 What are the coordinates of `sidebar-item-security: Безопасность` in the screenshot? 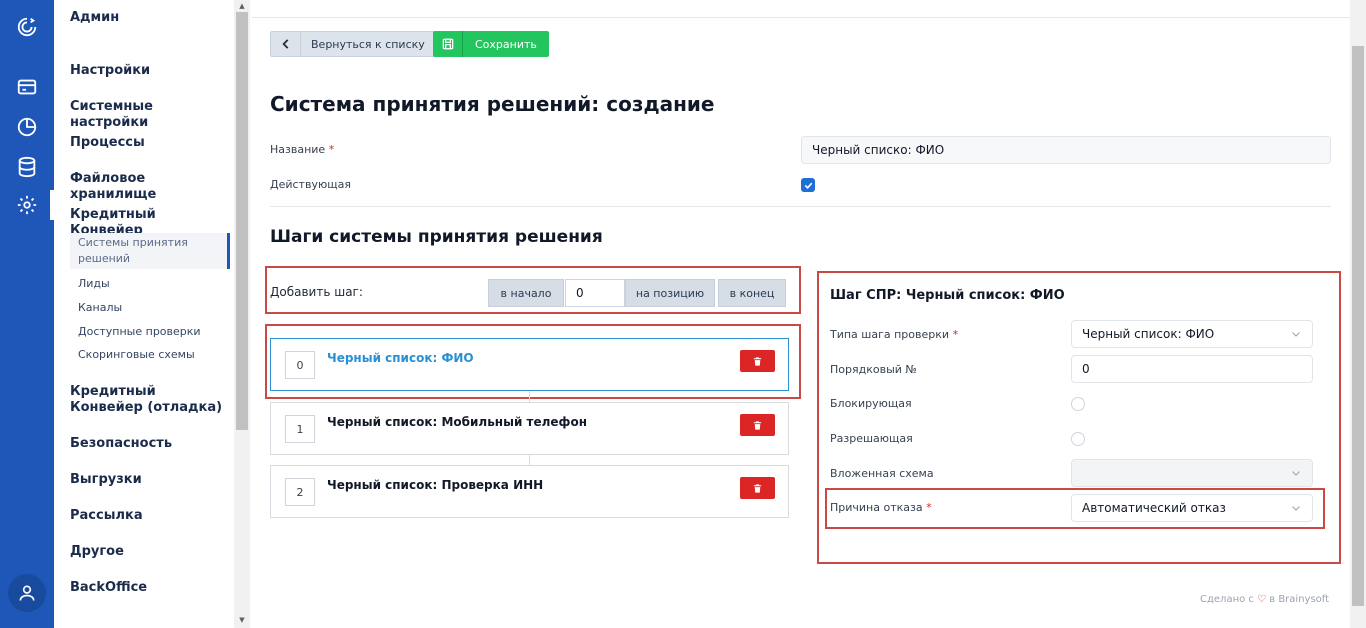 It's located at (150, 444).